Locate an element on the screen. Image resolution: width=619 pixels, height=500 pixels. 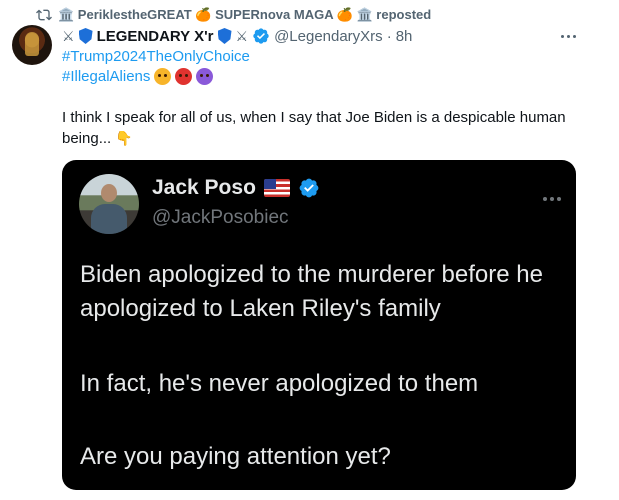
author-avatar is located at coordinates (32, 45).